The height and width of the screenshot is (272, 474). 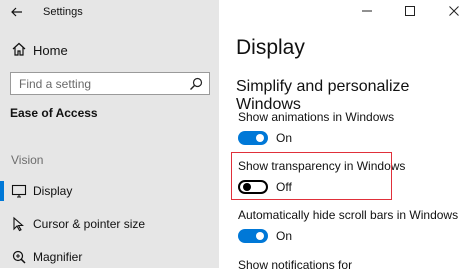 What do you see at coordinates (53, 191) in the screenshot?
I see `sidebar-item-label: Display` at bounding box center [53, 191].